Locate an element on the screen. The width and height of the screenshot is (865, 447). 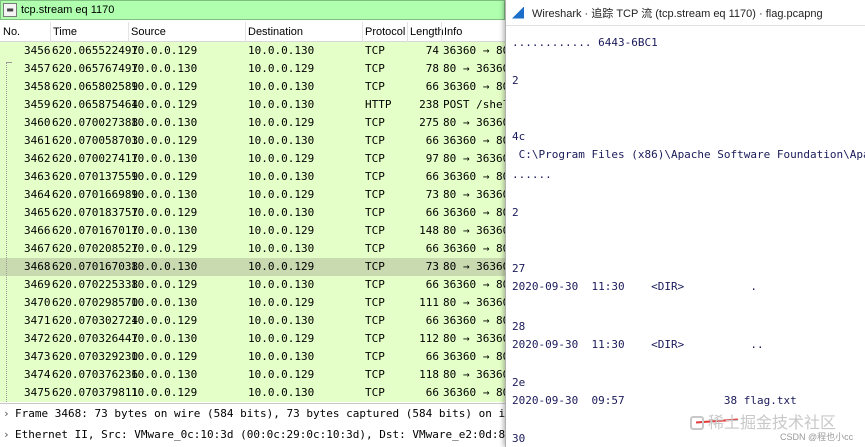
packet-cell-len: 148 is located at coordinates (429, 230).